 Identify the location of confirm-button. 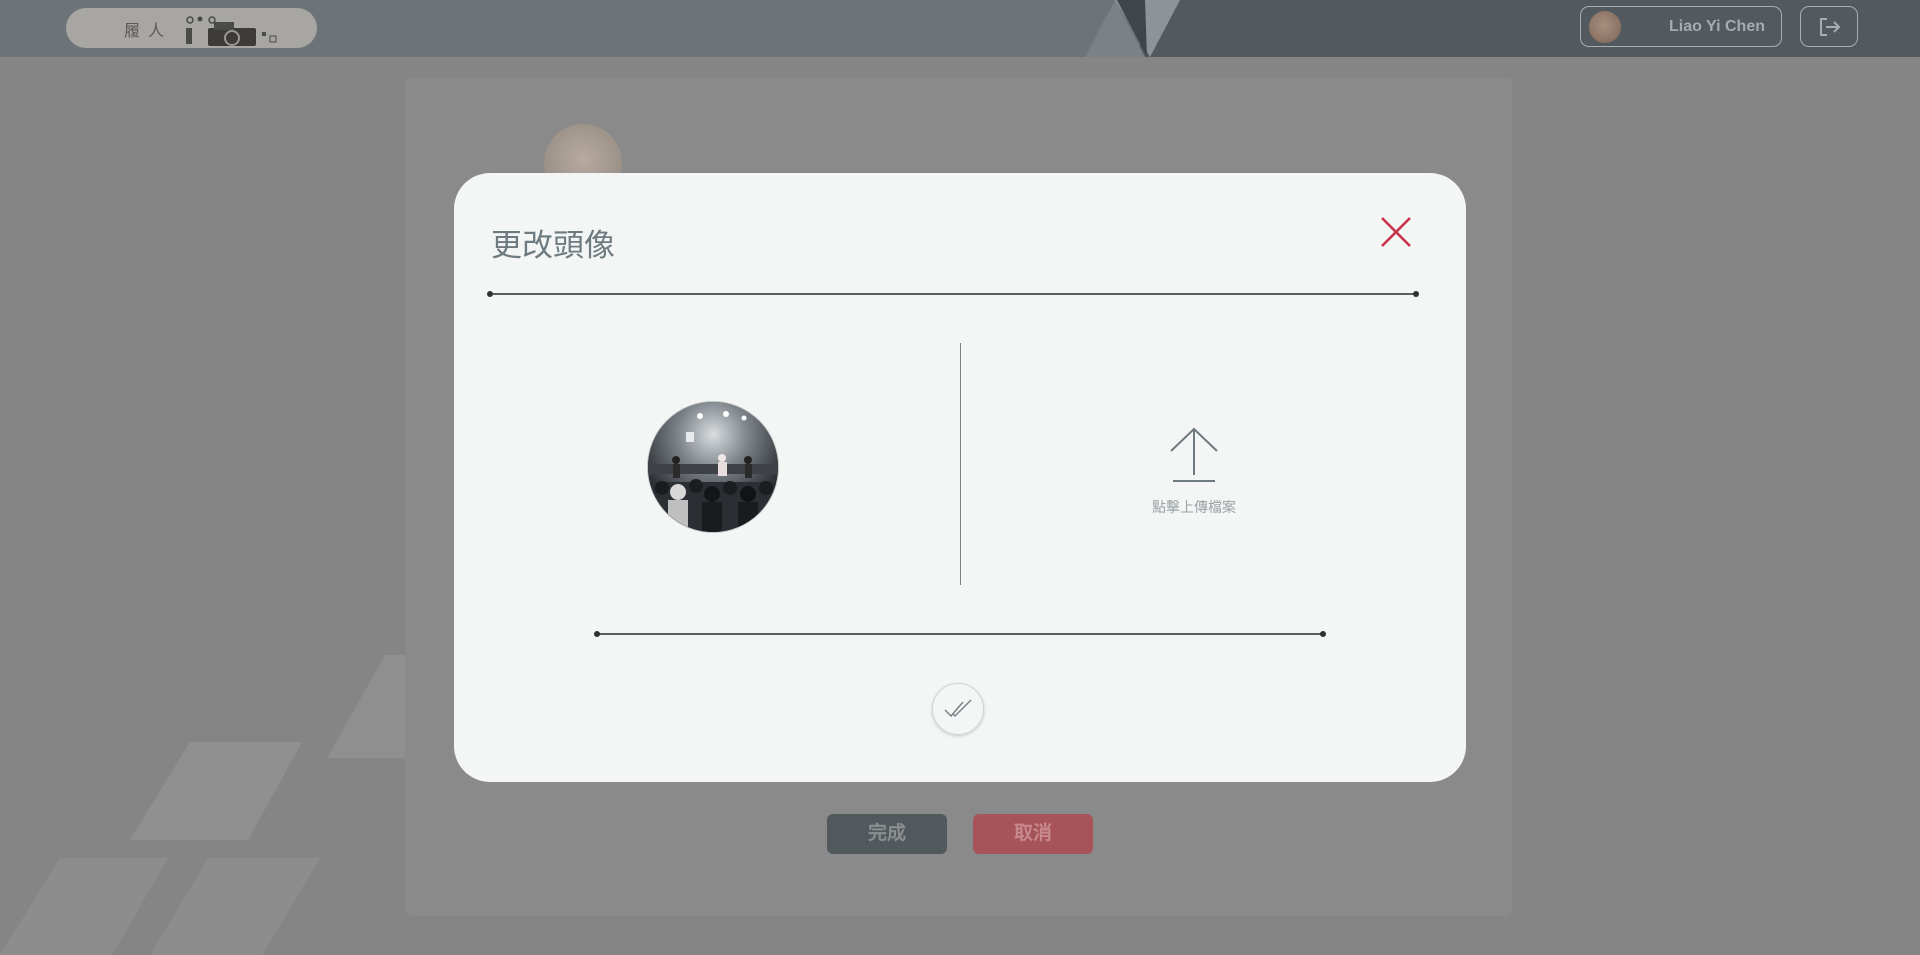
(958, 709).